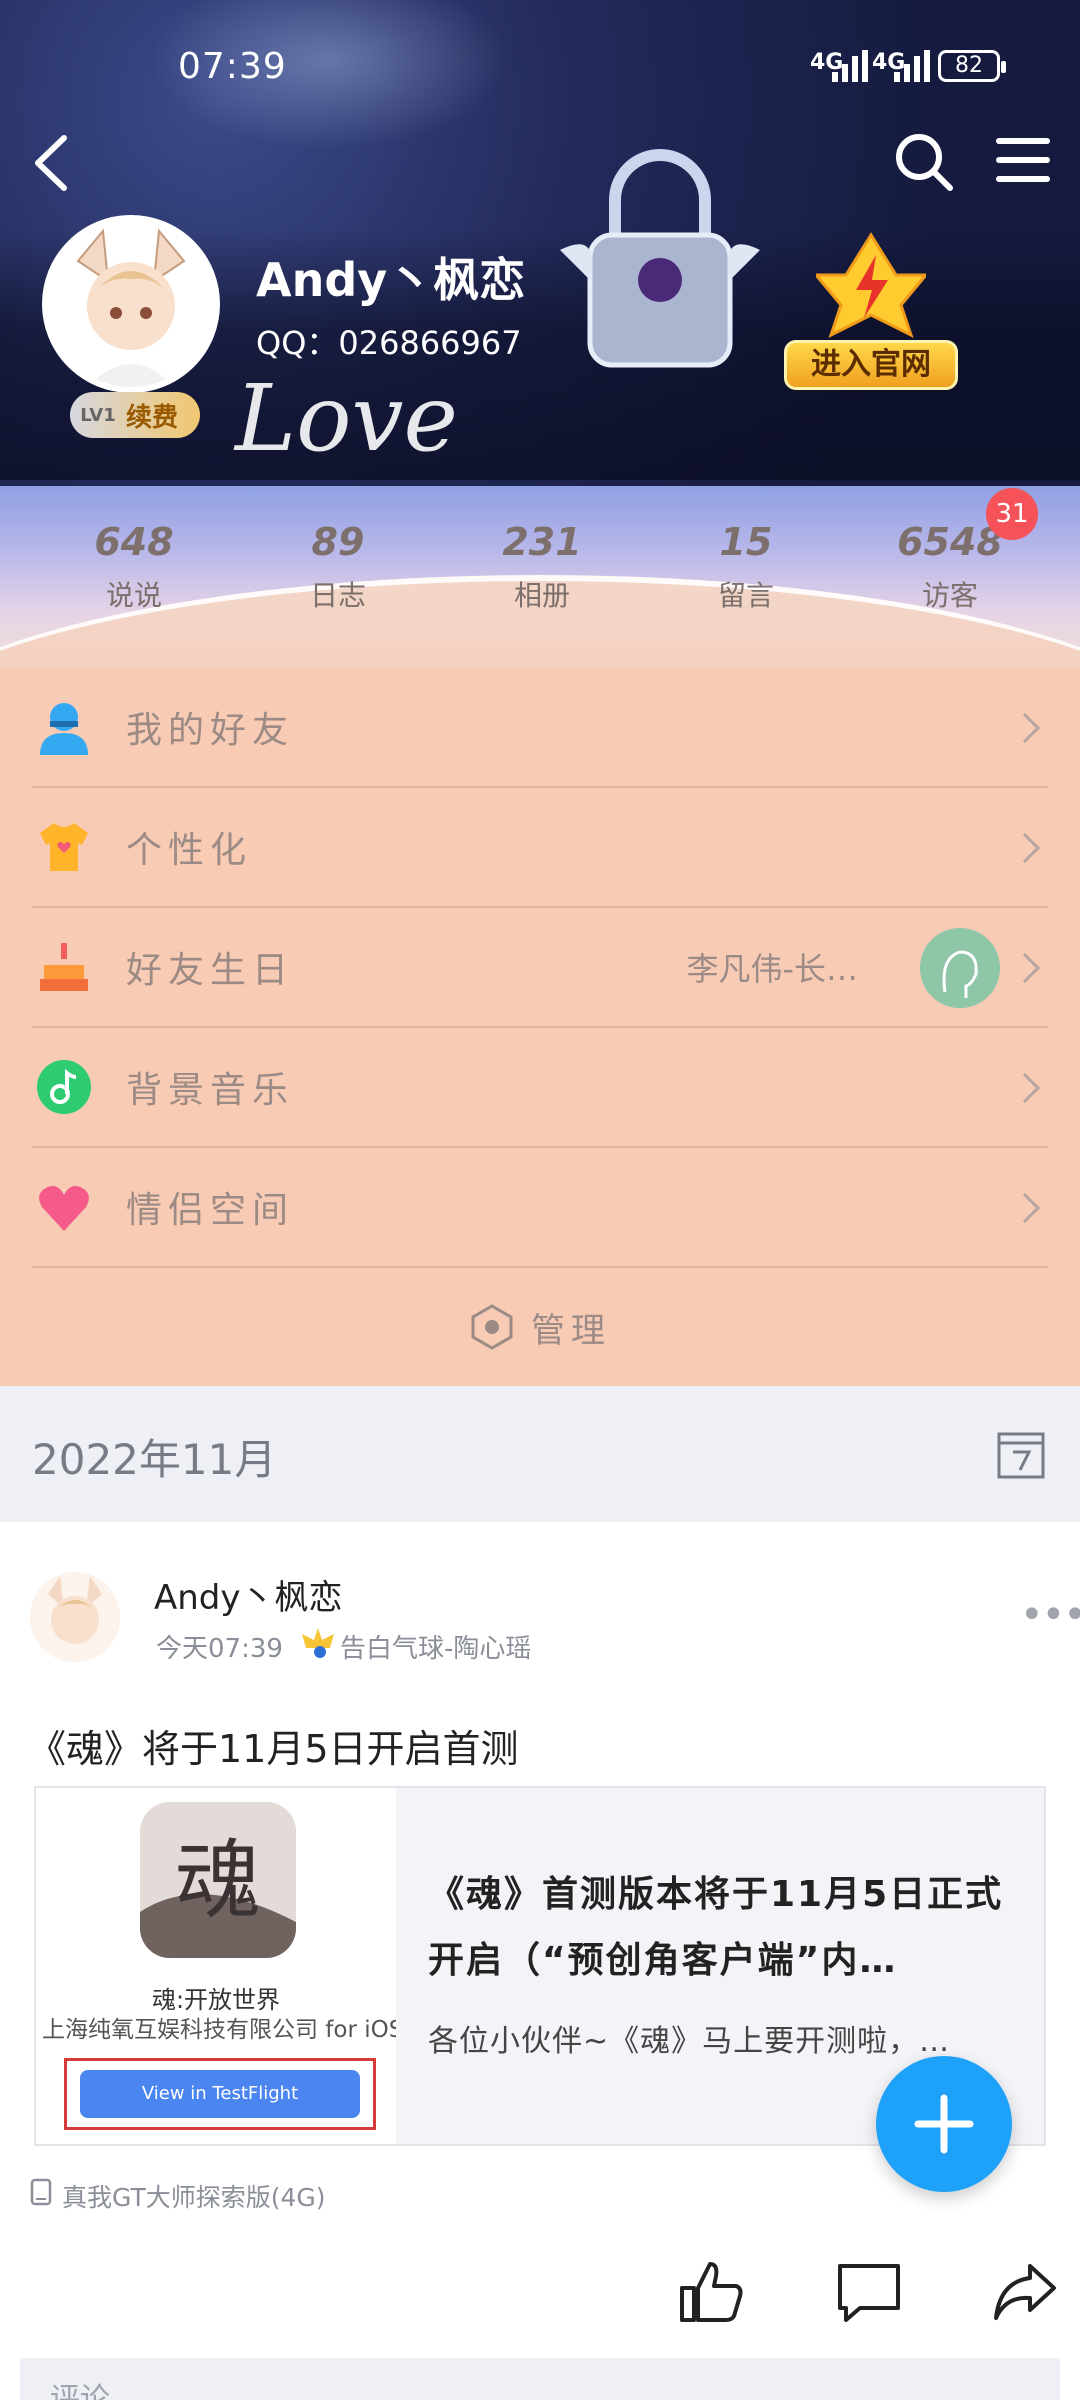 The image size is (1080, 2400). Describe the element at coordinates (134, 542) in the screenshot. I see `stat-value: 648` at that location.